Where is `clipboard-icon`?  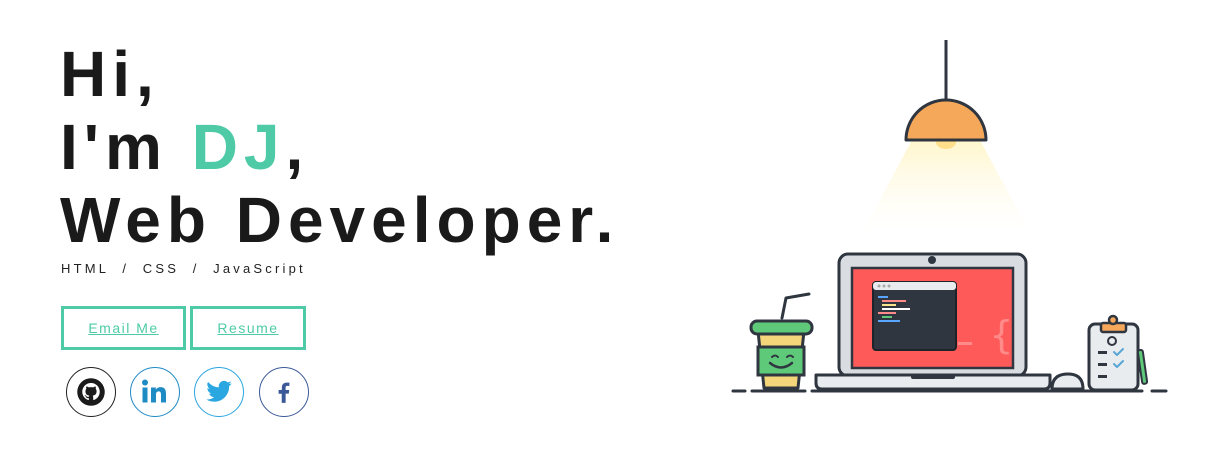
clipboard-icon is located at coordinates (1118, 353).